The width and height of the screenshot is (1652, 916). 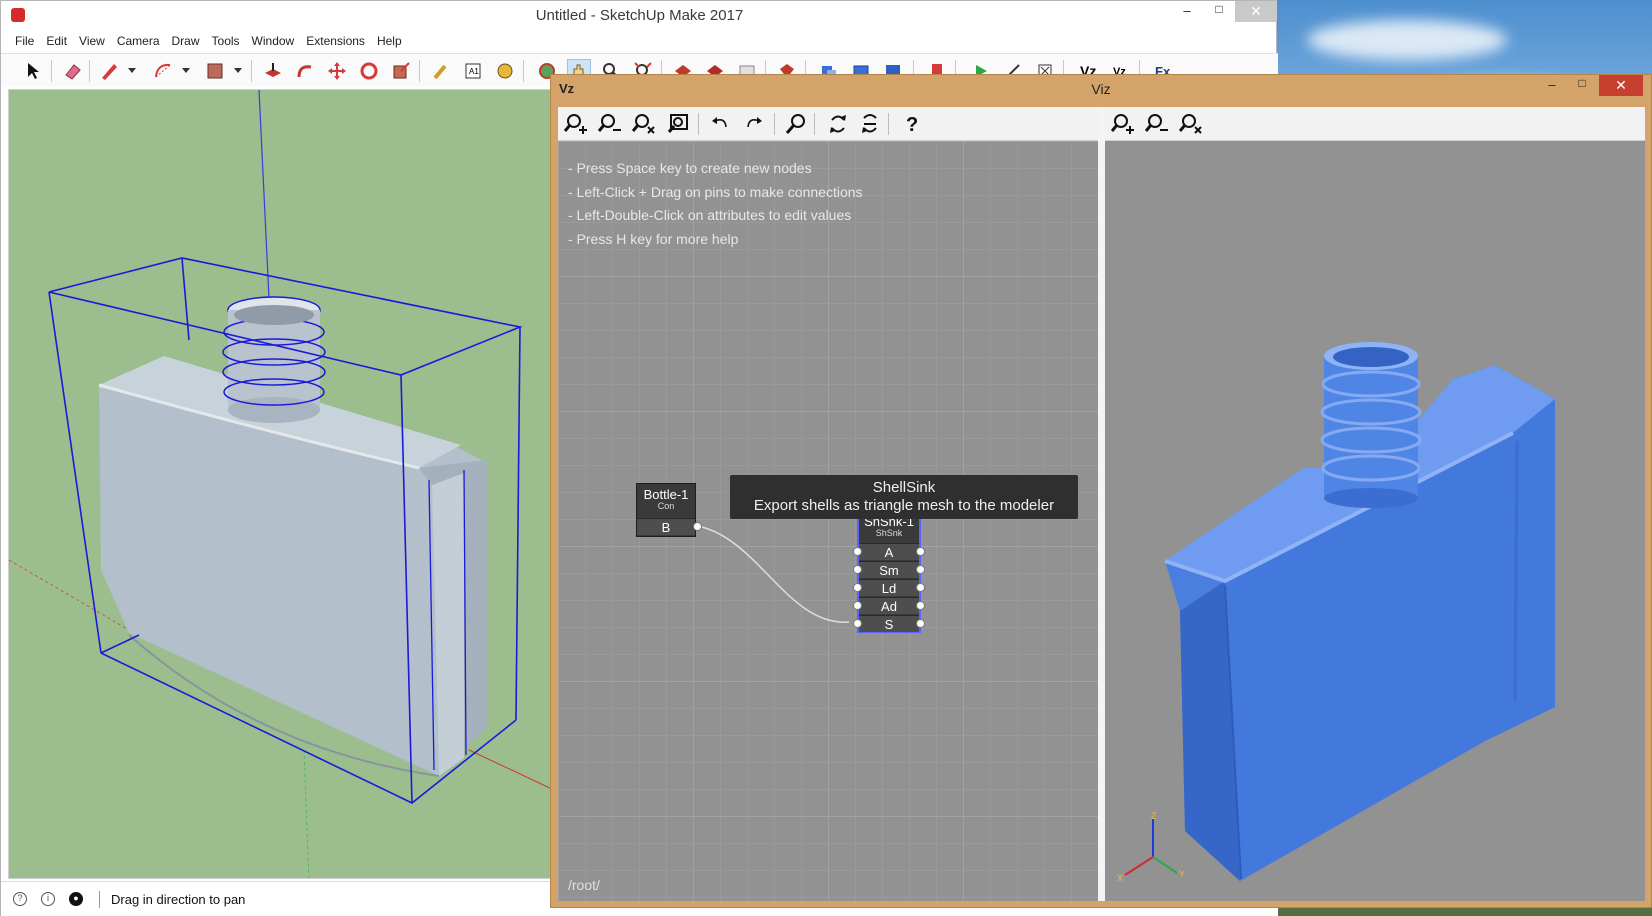 What do you see at coordinates (138, 41) in the screenshot?
I see `menu-camera: Camera` at bounding box center [138, 41].